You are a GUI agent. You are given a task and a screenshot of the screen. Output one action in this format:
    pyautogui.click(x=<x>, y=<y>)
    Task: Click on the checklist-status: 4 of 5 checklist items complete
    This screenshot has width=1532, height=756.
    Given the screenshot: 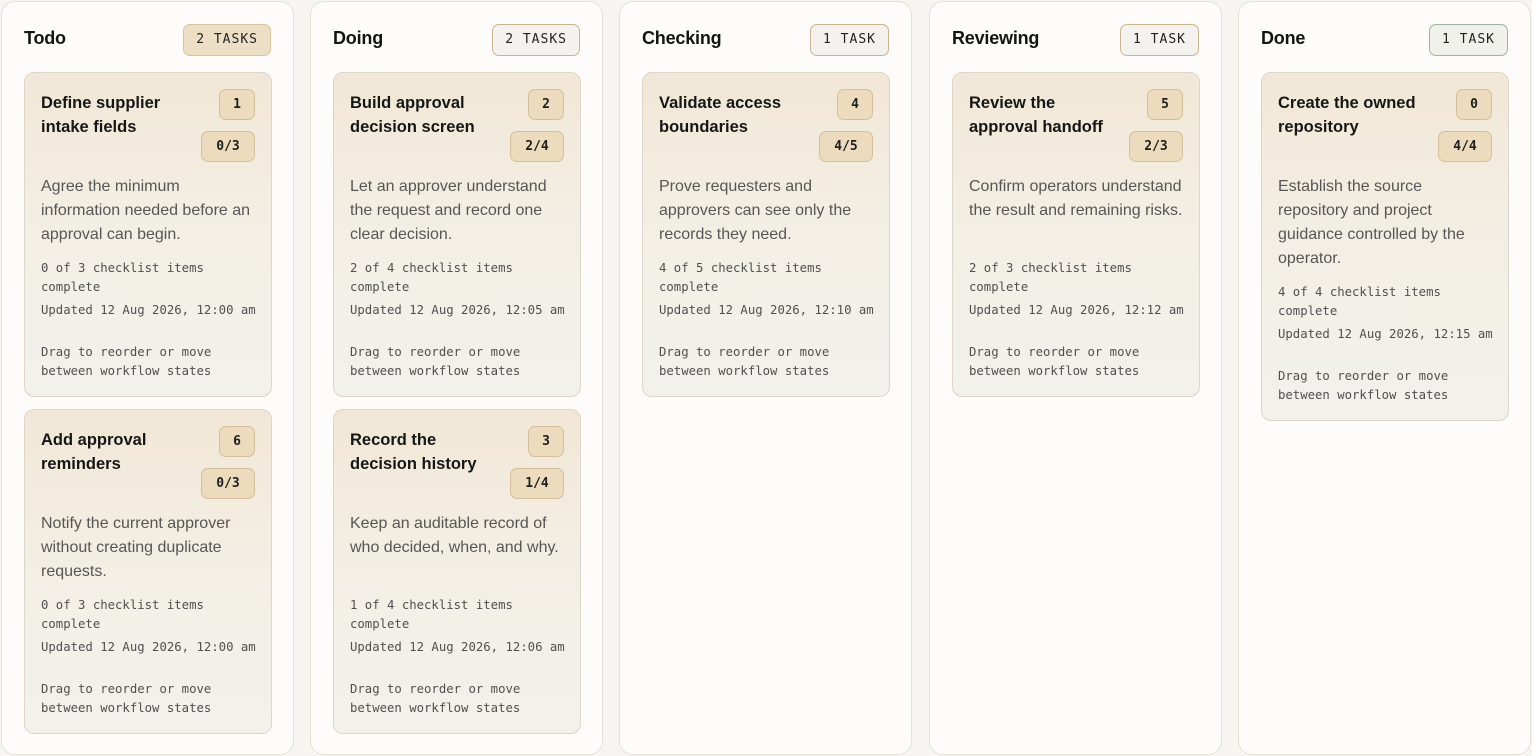 What is the action you would take?
    pyautogui.click(x=740, y=277)
    